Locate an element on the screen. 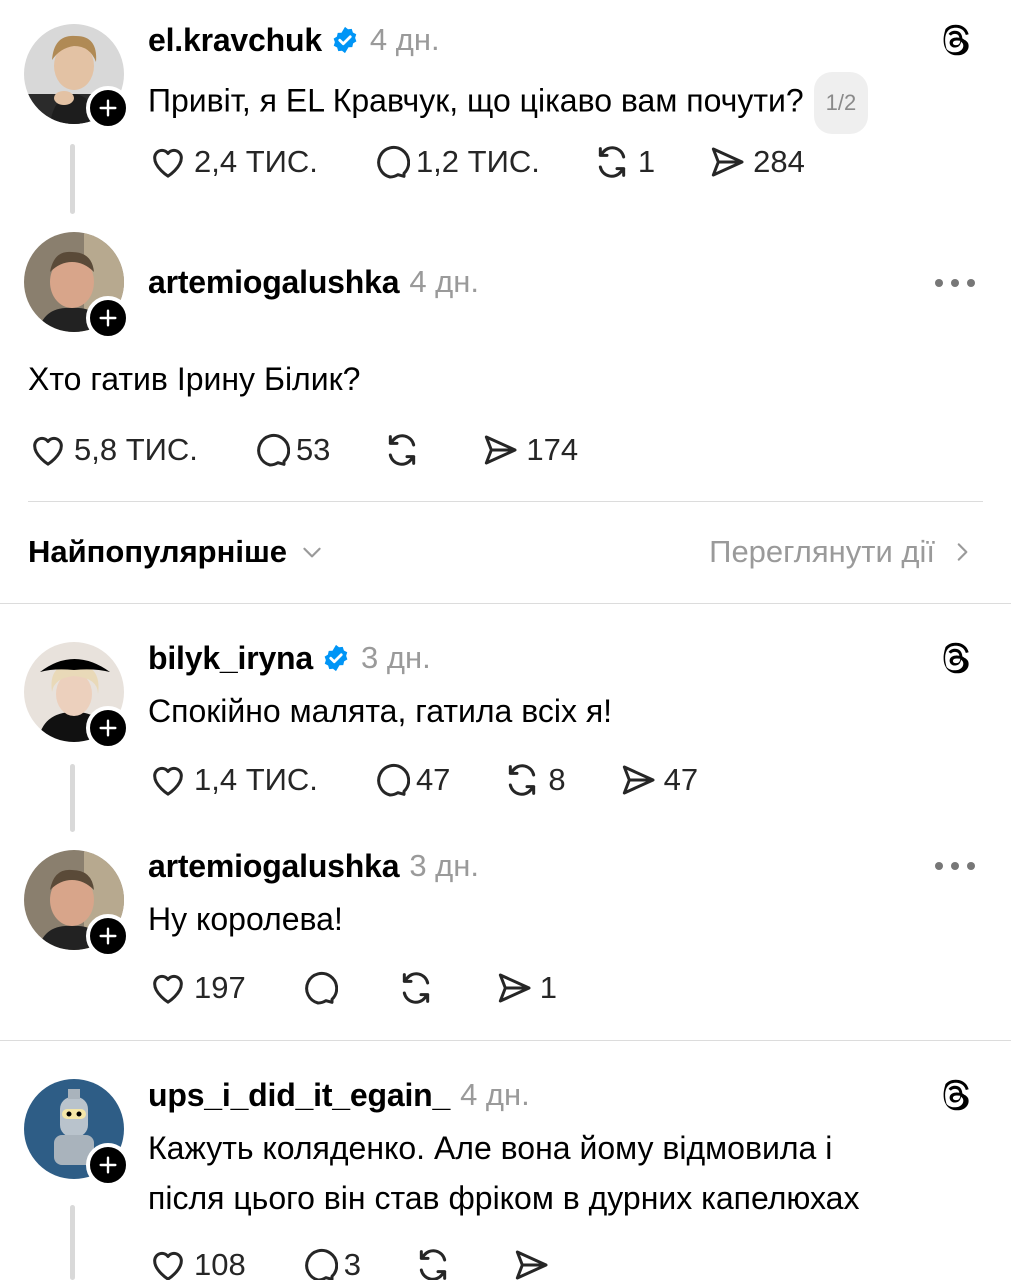  like-button: 108 is located at coordinates (197, 1262).